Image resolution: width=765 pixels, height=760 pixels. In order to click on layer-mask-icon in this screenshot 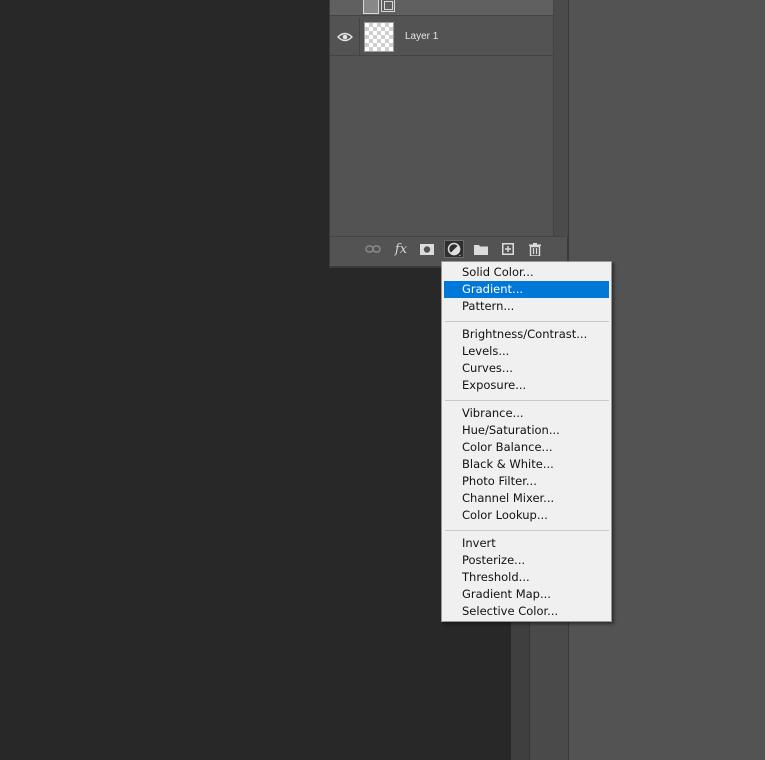, I will do `click(427, 249)`.